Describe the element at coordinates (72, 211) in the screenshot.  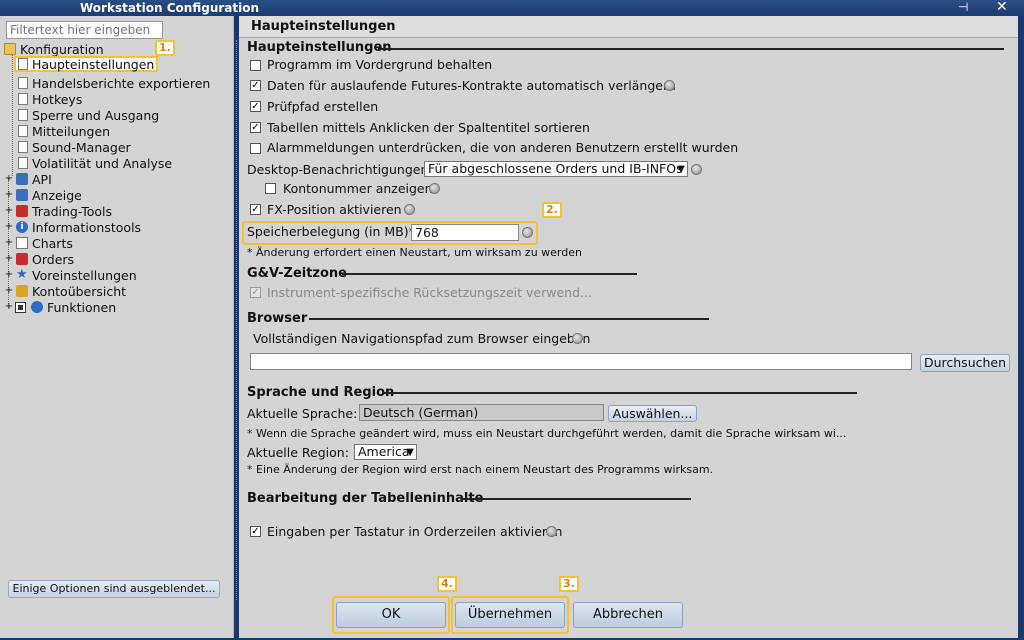
I see `tree-group-label: Trading-Tools` at that location.